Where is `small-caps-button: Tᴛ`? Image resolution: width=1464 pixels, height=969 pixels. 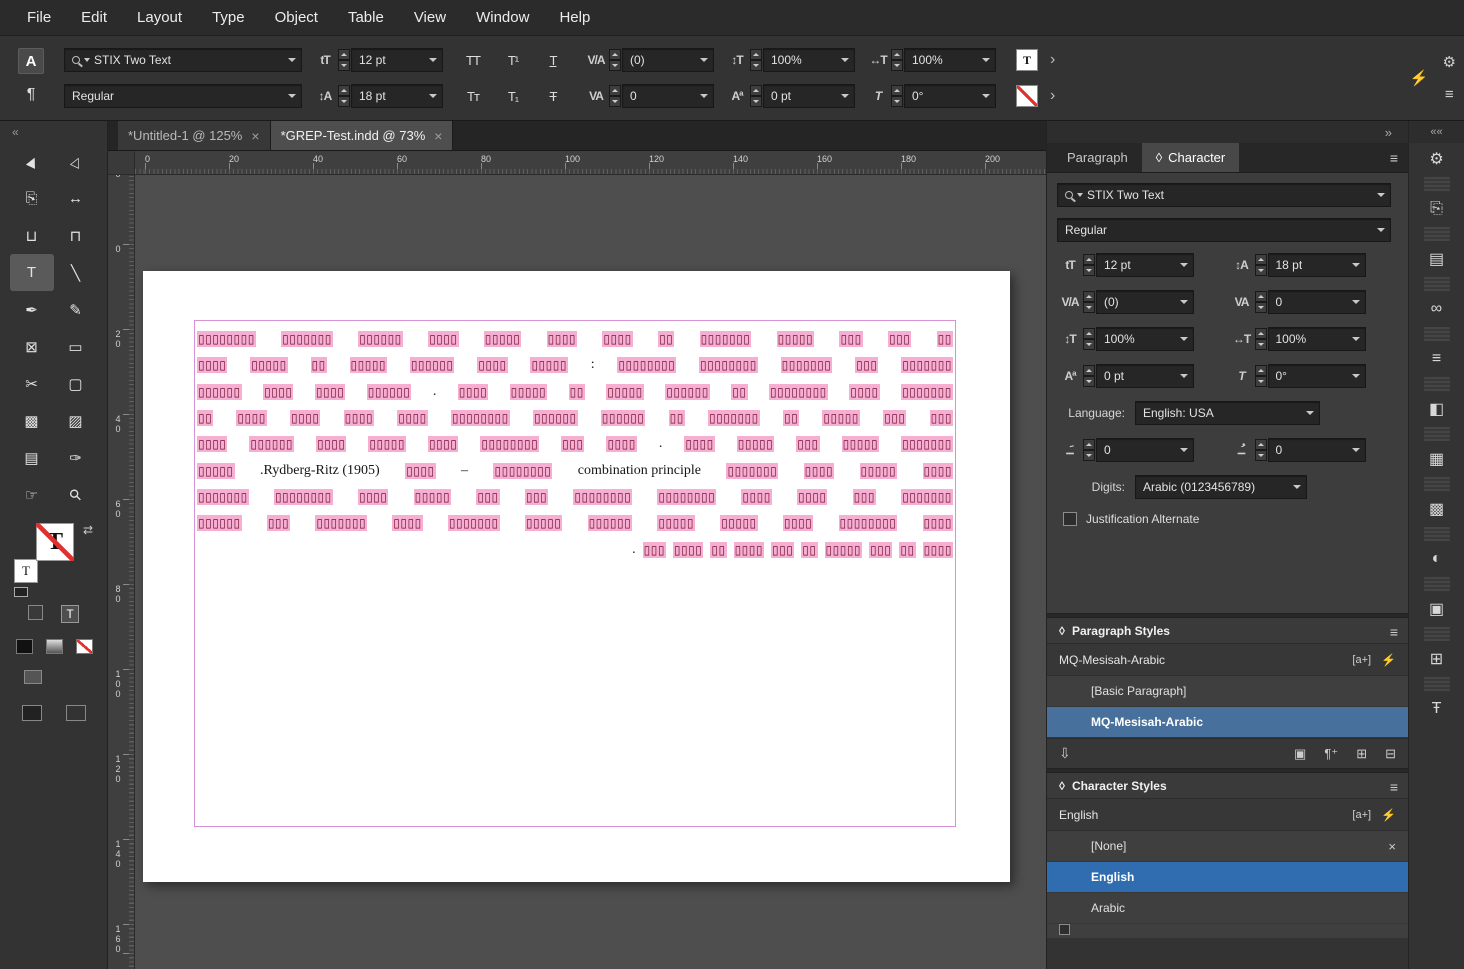
small-caps-button: Tᴛ is located at coordinates (473, 96).